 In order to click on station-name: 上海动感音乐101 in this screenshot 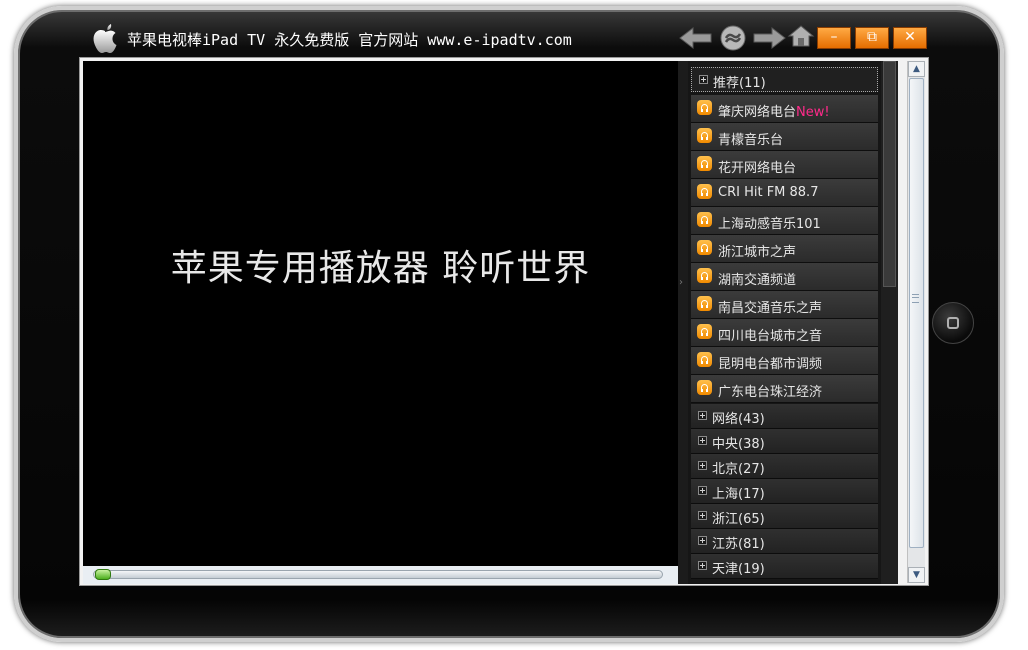, I will do `click(769, 222)`.